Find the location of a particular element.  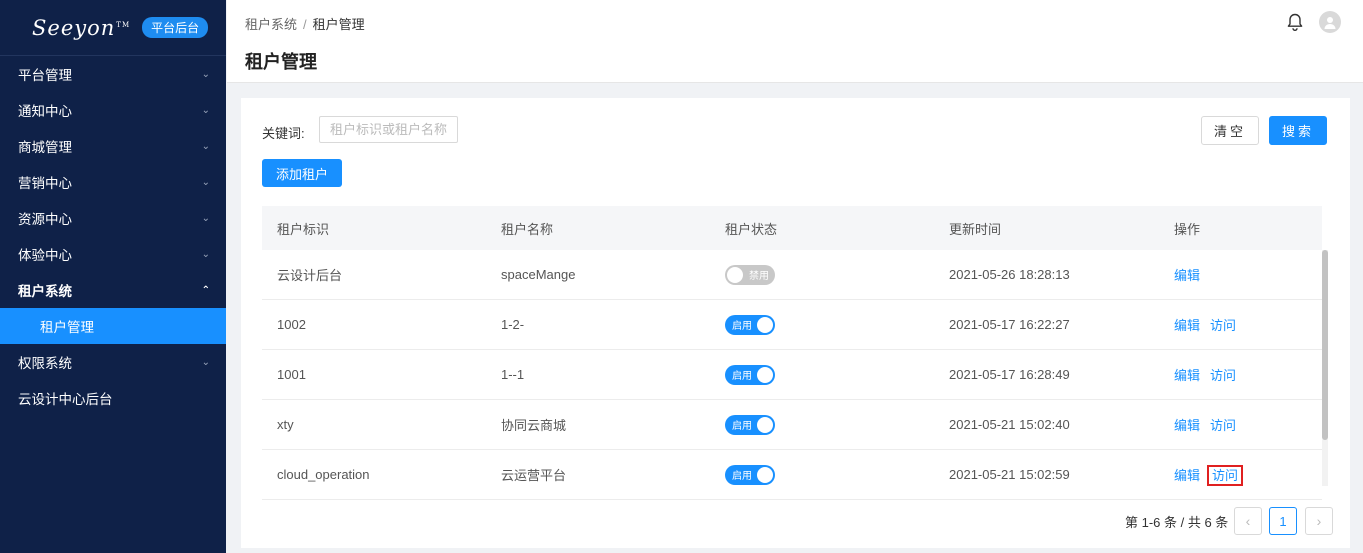

table-scrollbar is located at coordinates (1325, 368).